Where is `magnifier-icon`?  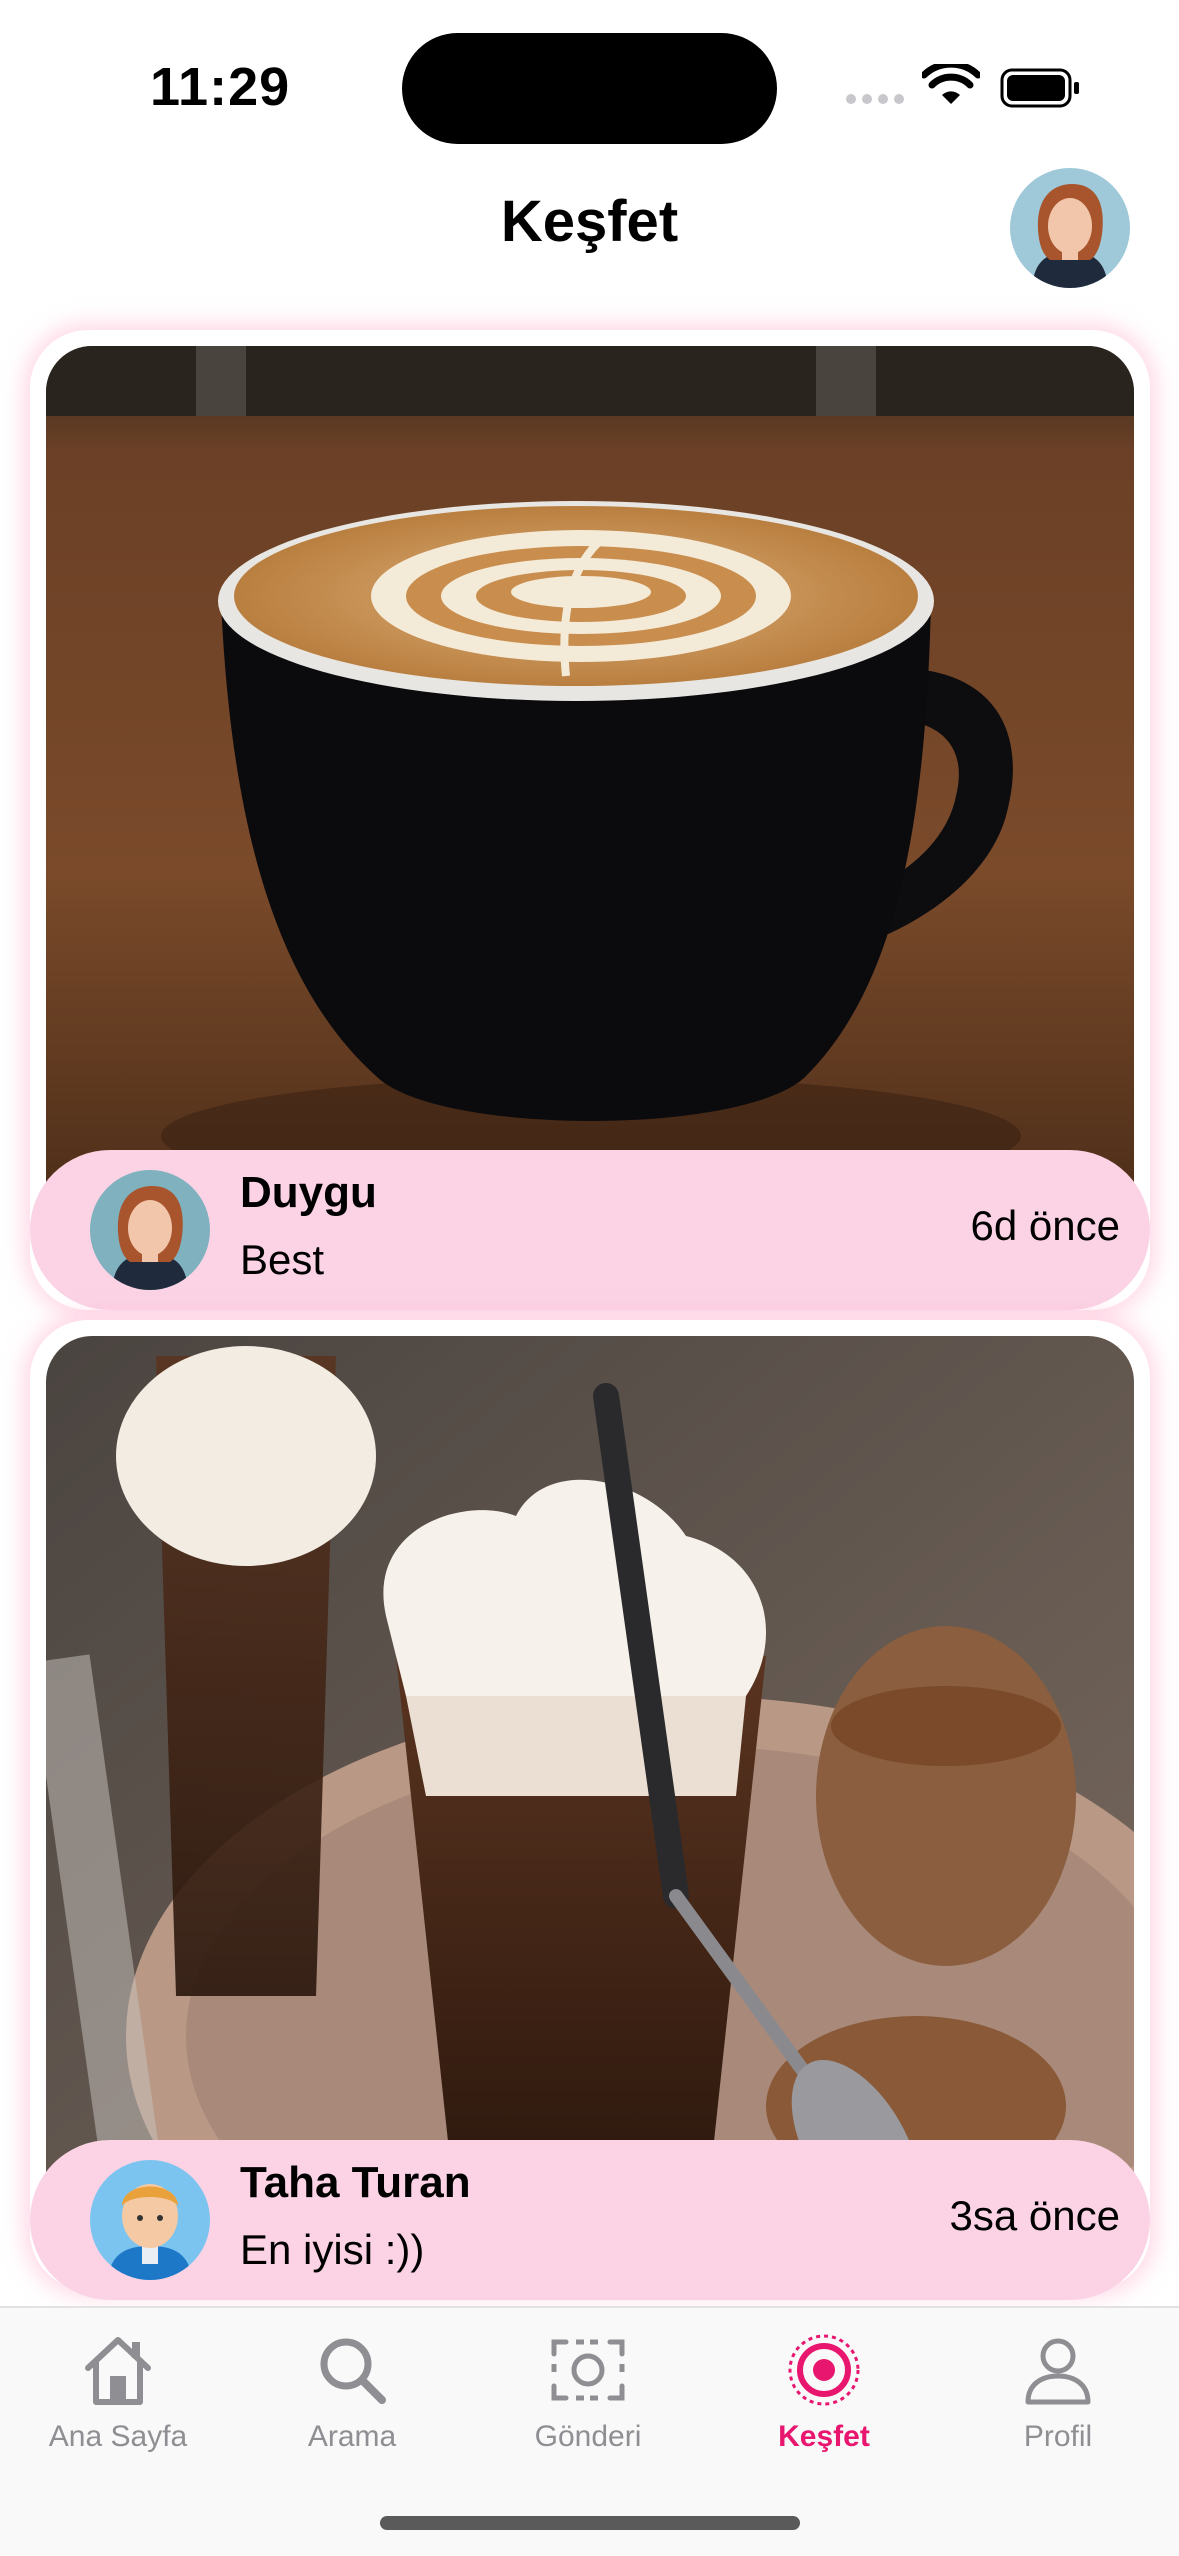
magnifier-icon is located at coordinates (353, 2371).